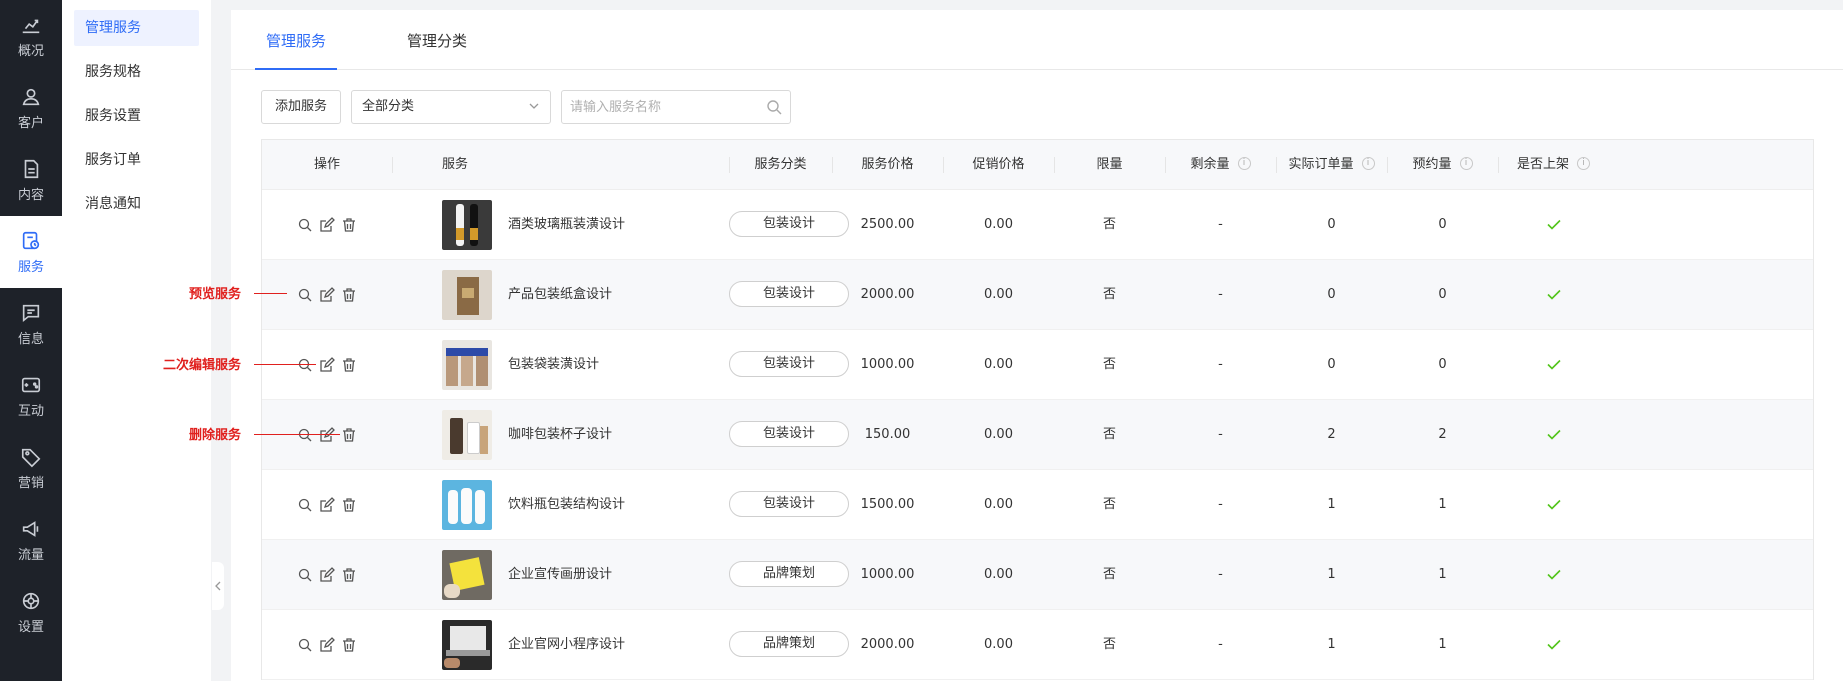  What do you see at coordinates (30, 51) in the screenshot?
I see `rail-label: 概况` at bounding box center [30, 51].